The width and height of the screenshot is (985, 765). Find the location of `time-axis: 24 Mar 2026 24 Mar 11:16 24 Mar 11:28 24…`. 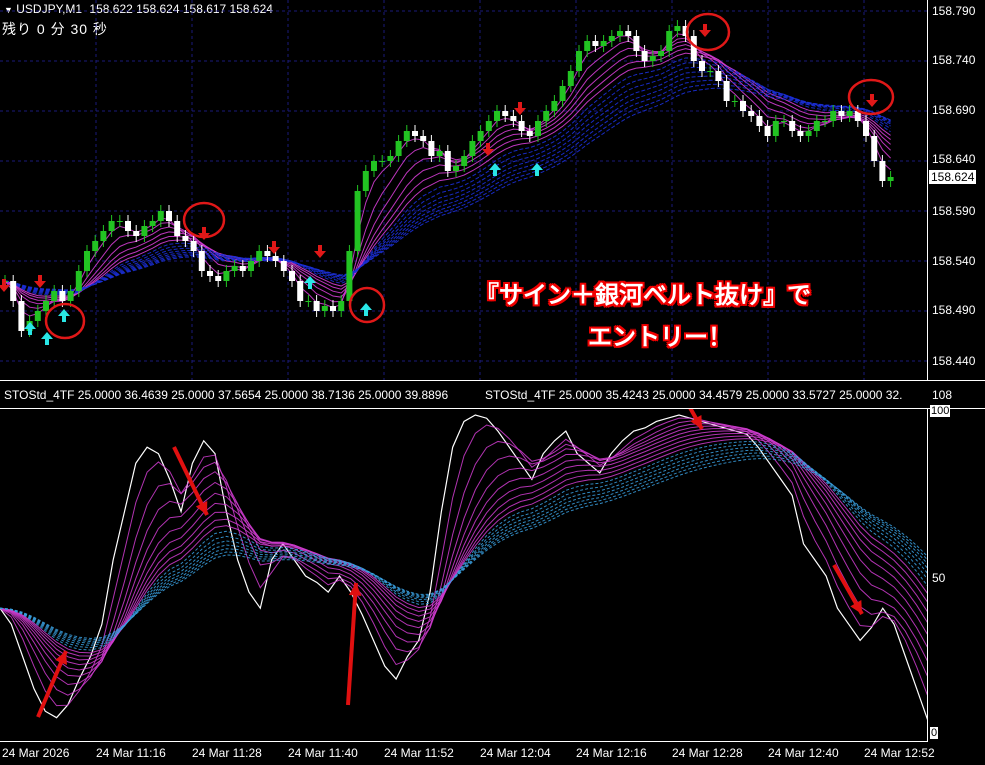

time-axis: 24 Mar 2026 24 Mar 11:16 24 Mar 11:28 24… is located at coordinates (492, 754).